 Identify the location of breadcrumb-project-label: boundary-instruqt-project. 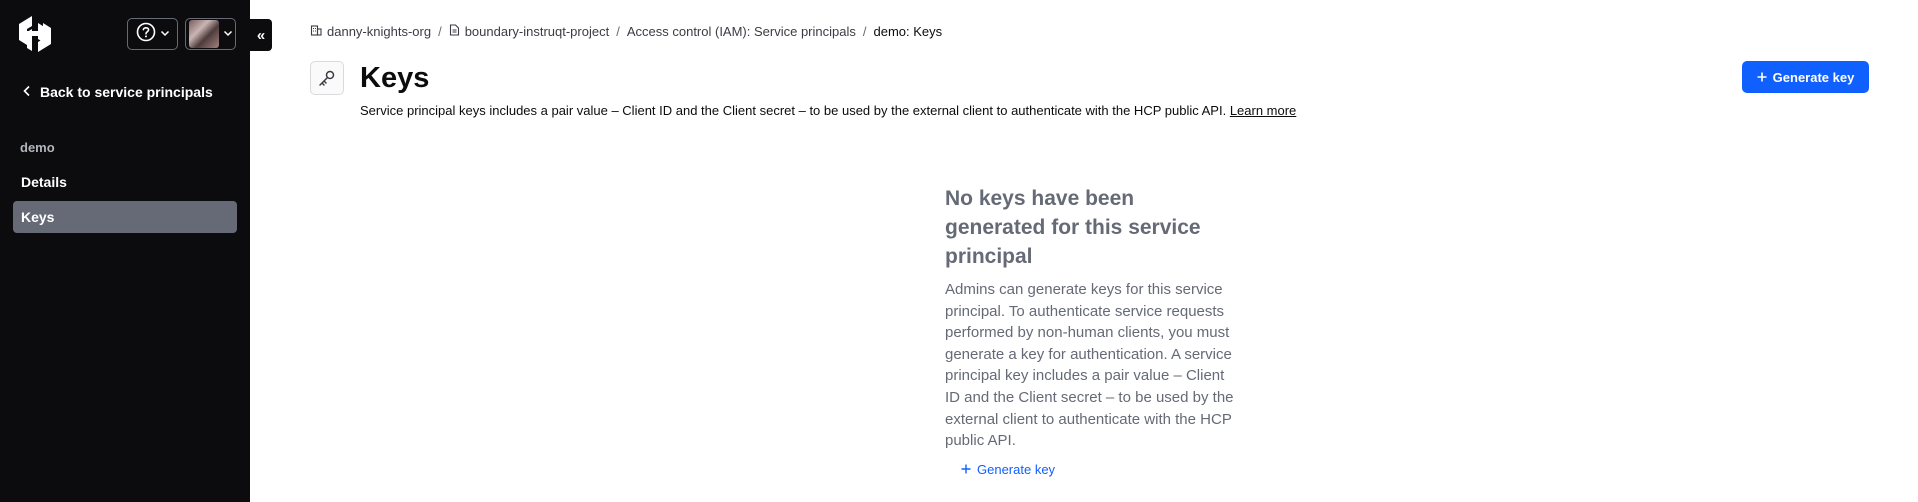
(537, 31).